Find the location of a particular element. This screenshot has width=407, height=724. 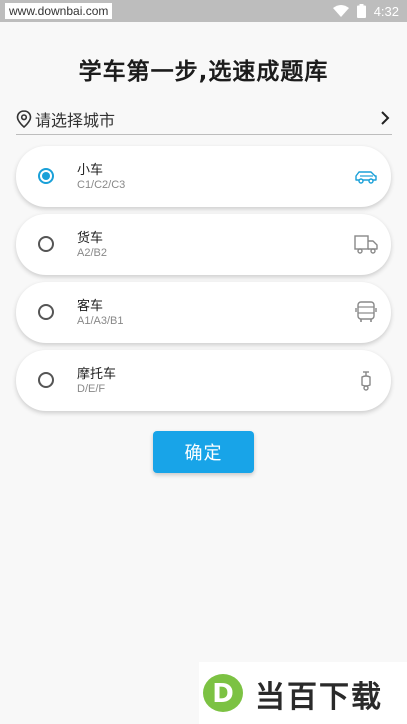

option-license: D/E/F is located at coordinates (91, 389).